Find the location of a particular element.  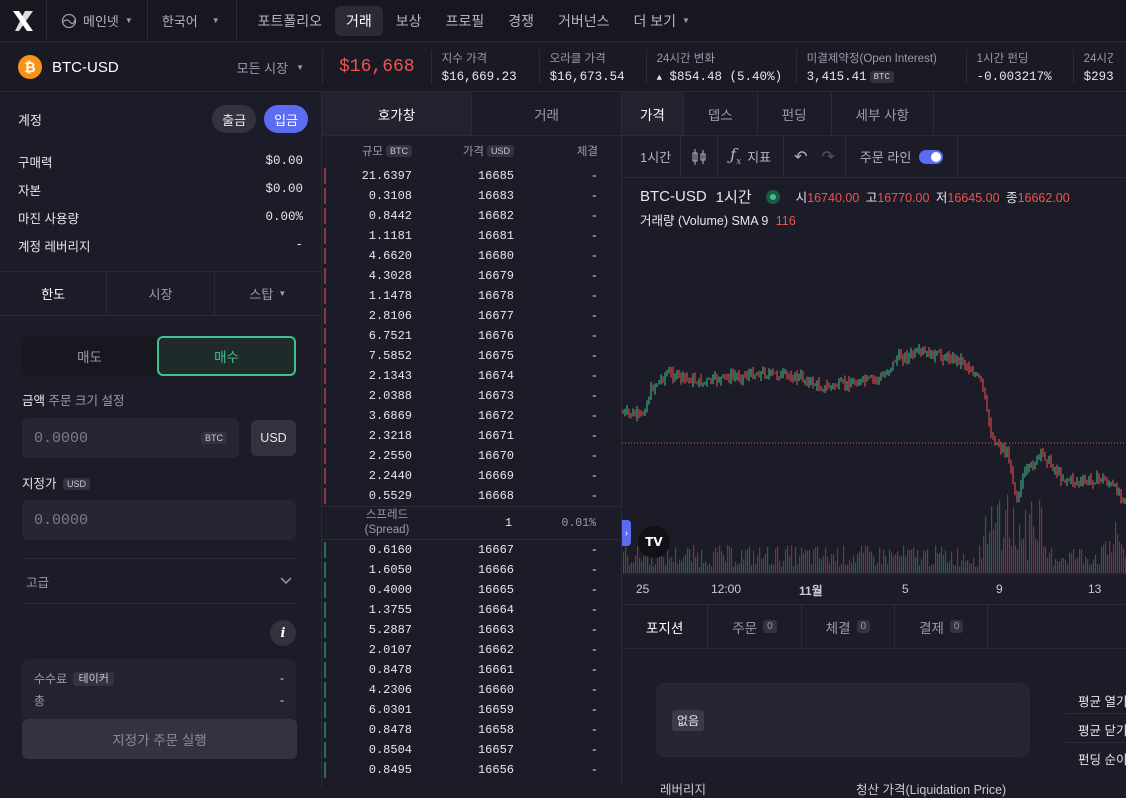

indicators-button: ƒx 지표 is located at coordinates (751, 156).